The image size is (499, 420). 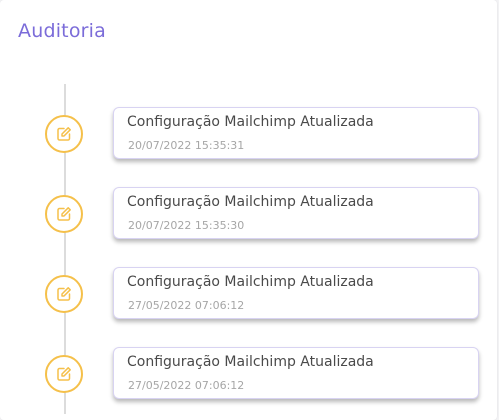 I want to click on audit-timestamp: 20/07/2022 15:35:31, so click(x=186, y=145).